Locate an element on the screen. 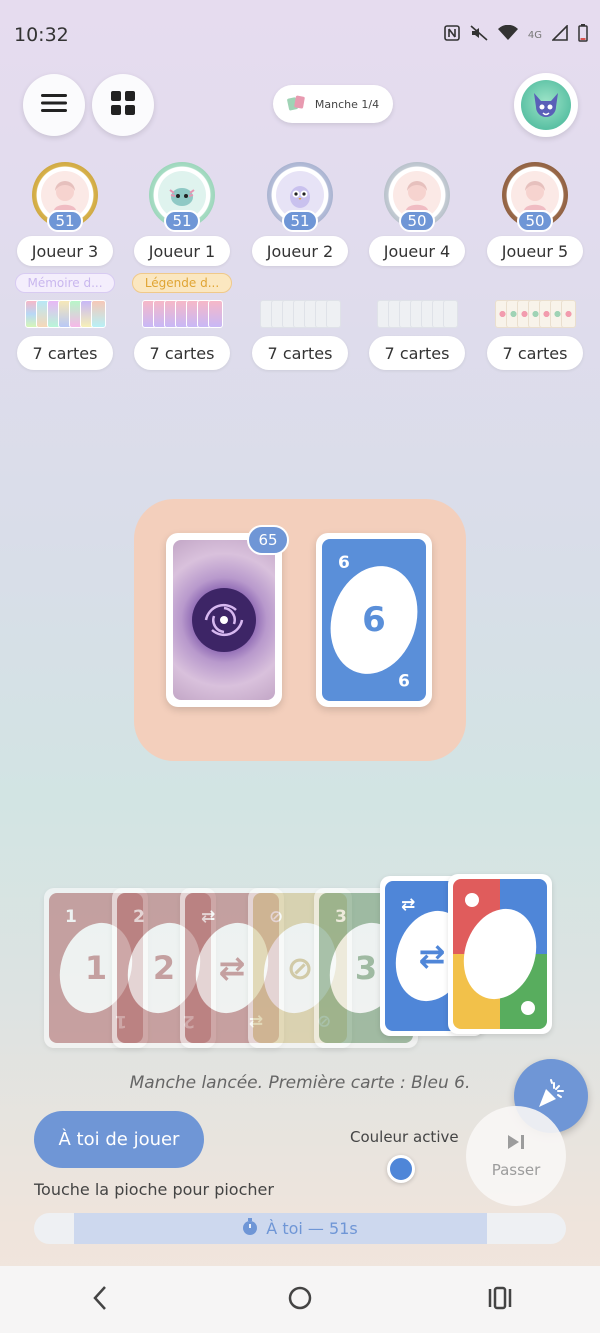 The width and height of the screenshot is (600, 1333). recents-icon is located at coordinates (500, 1300).